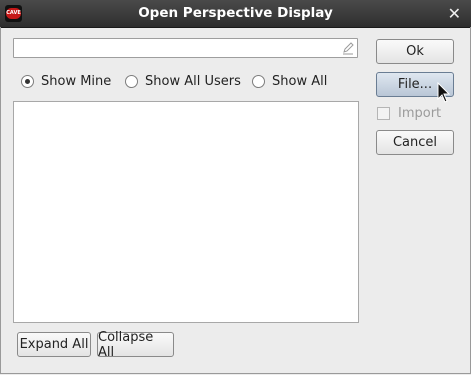 Image resolution: width=471 pixels, height=375 pixels. Describe the element at coordinates (27, 81) in the screenshot. I see `radio-button-selected` at that location.